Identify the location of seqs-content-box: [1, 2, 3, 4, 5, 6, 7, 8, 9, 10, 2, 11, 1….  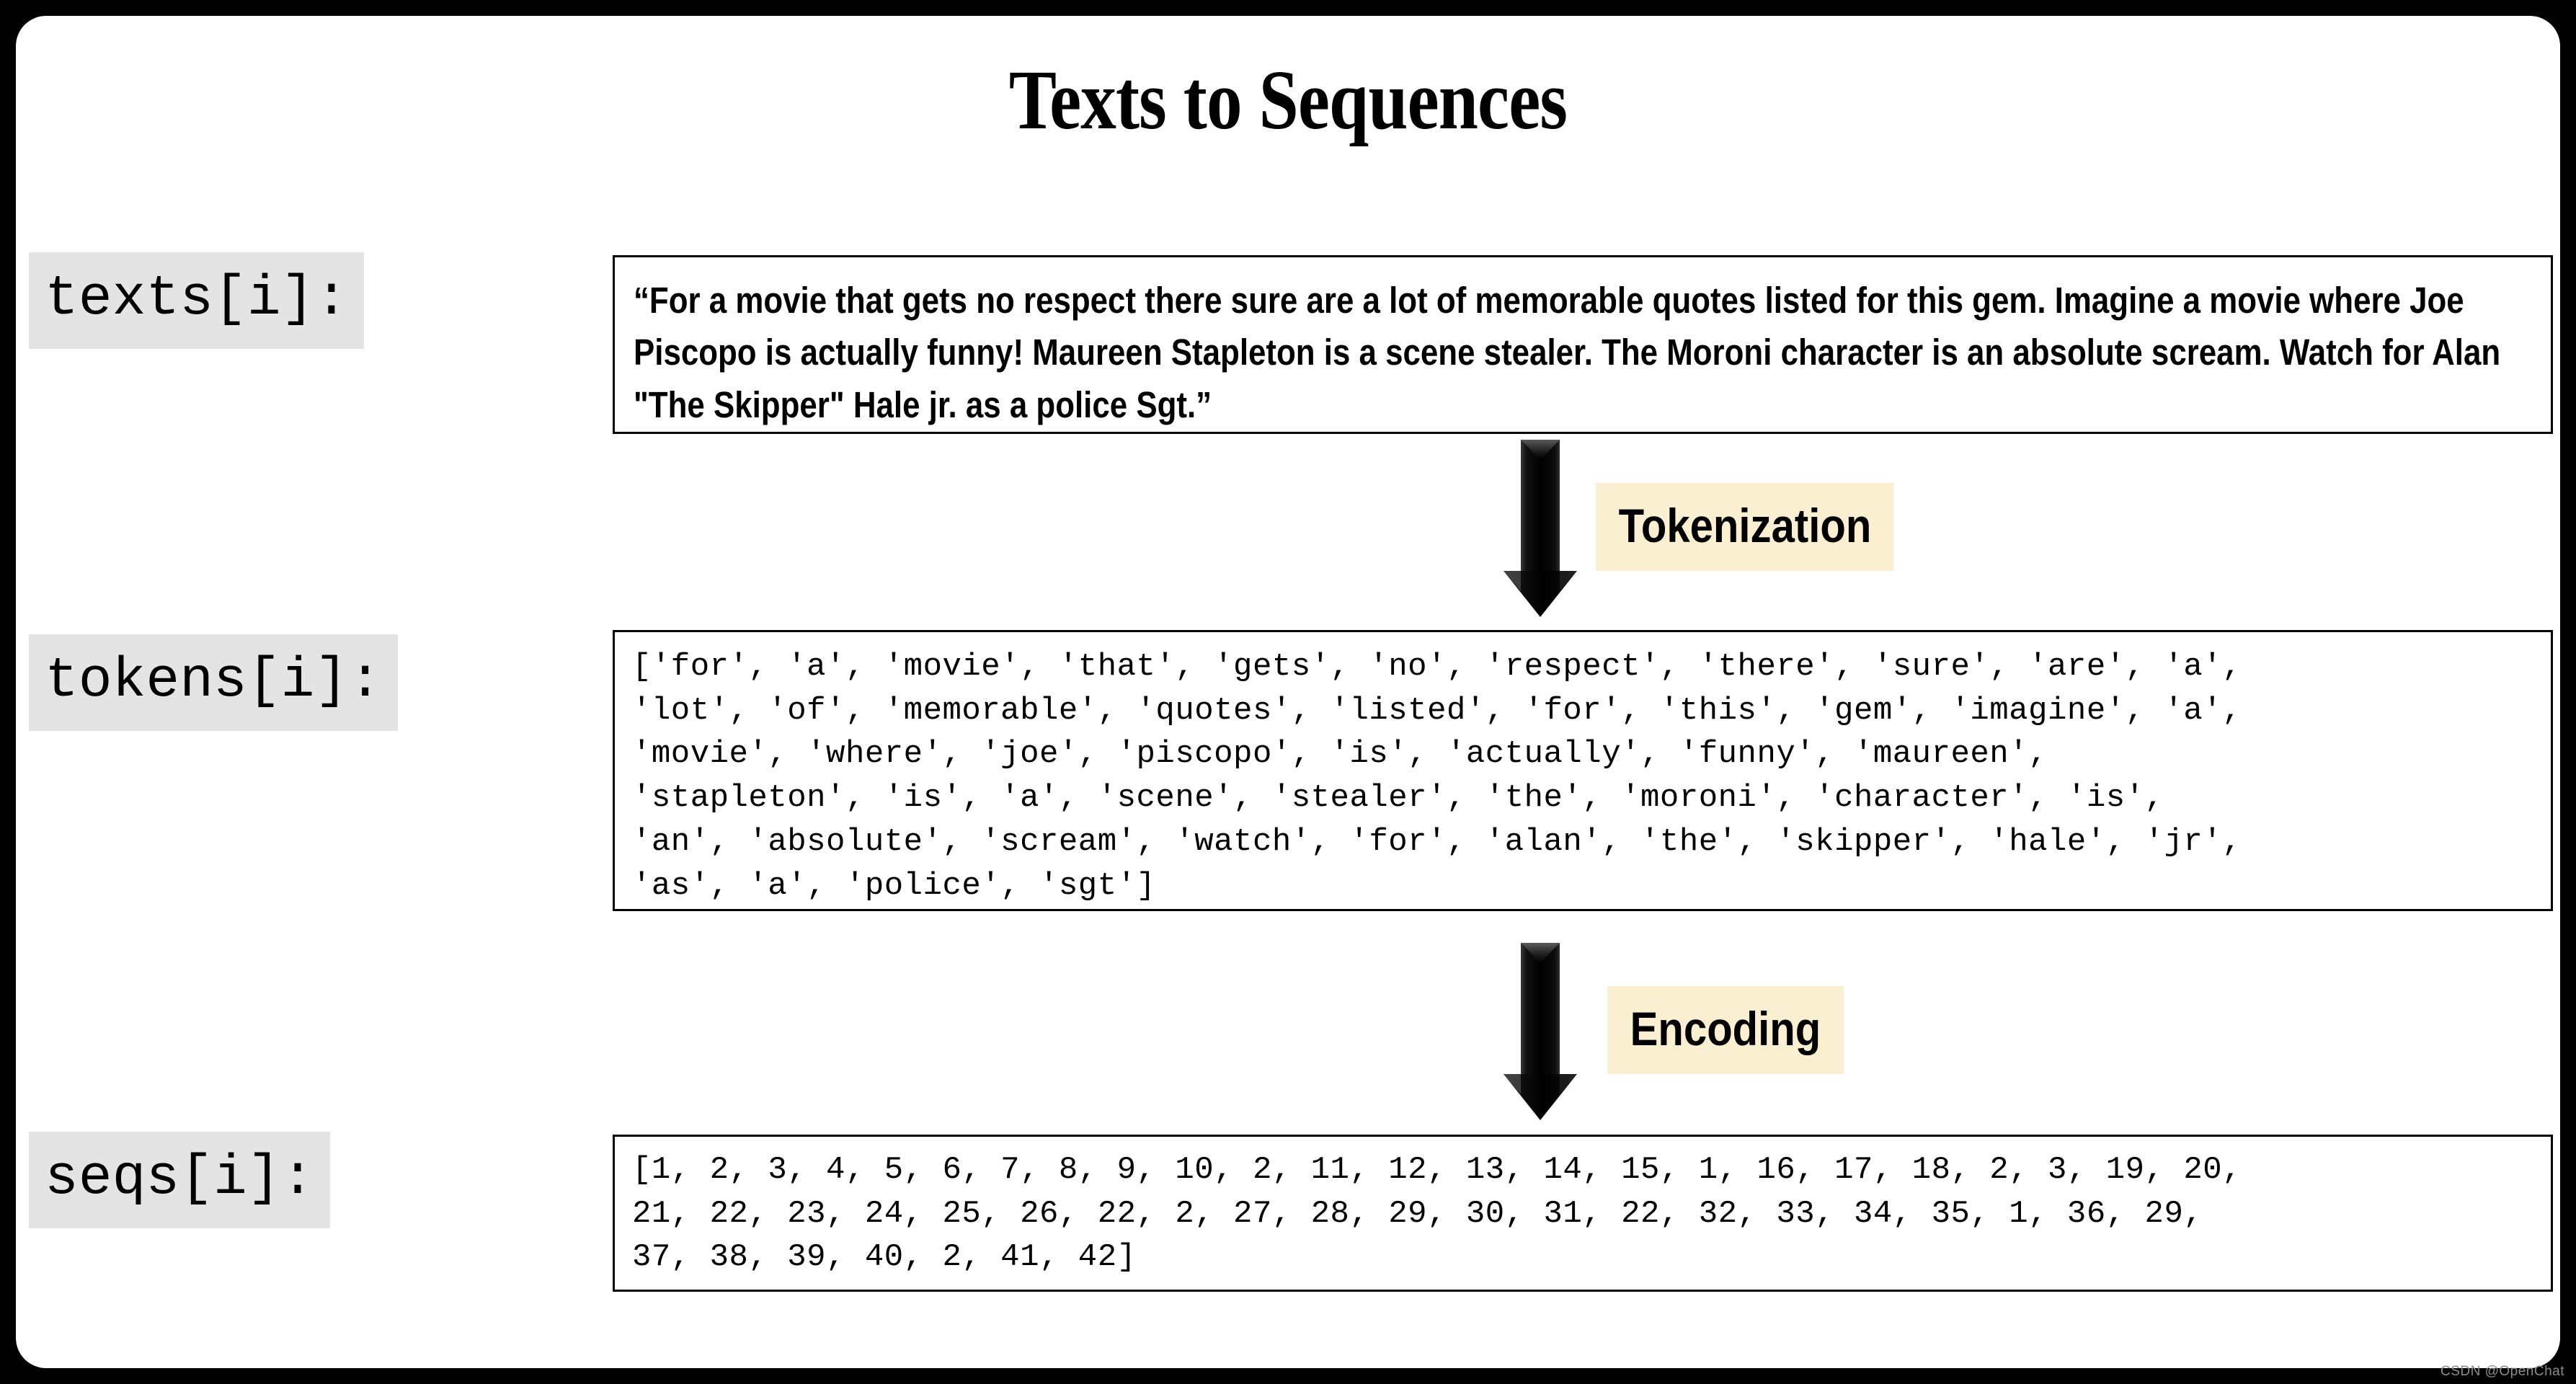
(1583, 1213).